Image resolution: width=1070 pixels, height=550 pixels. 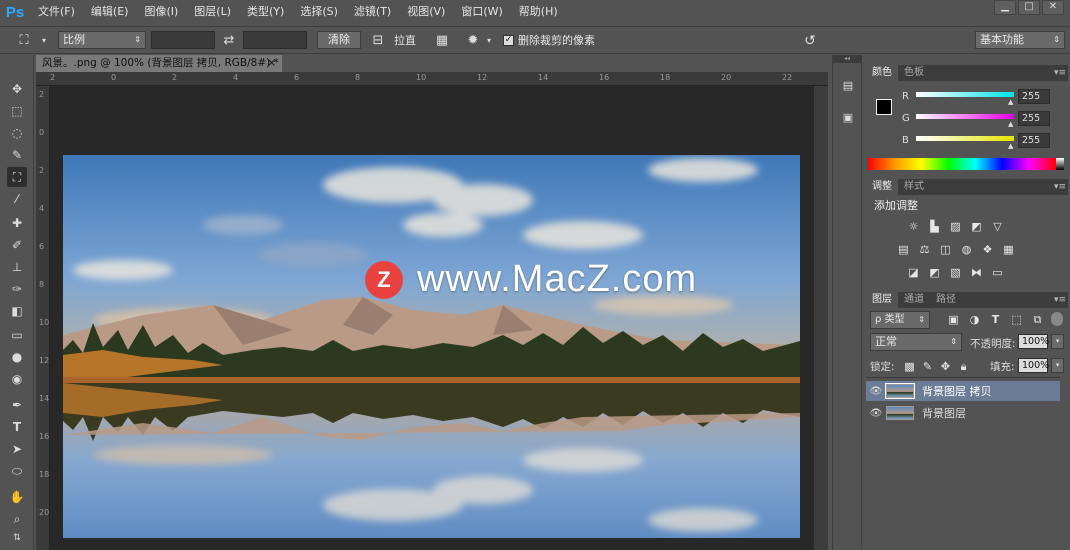 What do you see at coordinates (17, 471) in the screenshot?
I see `ellipse-tool-icon: ⬭` at bounding box center [17, 471].